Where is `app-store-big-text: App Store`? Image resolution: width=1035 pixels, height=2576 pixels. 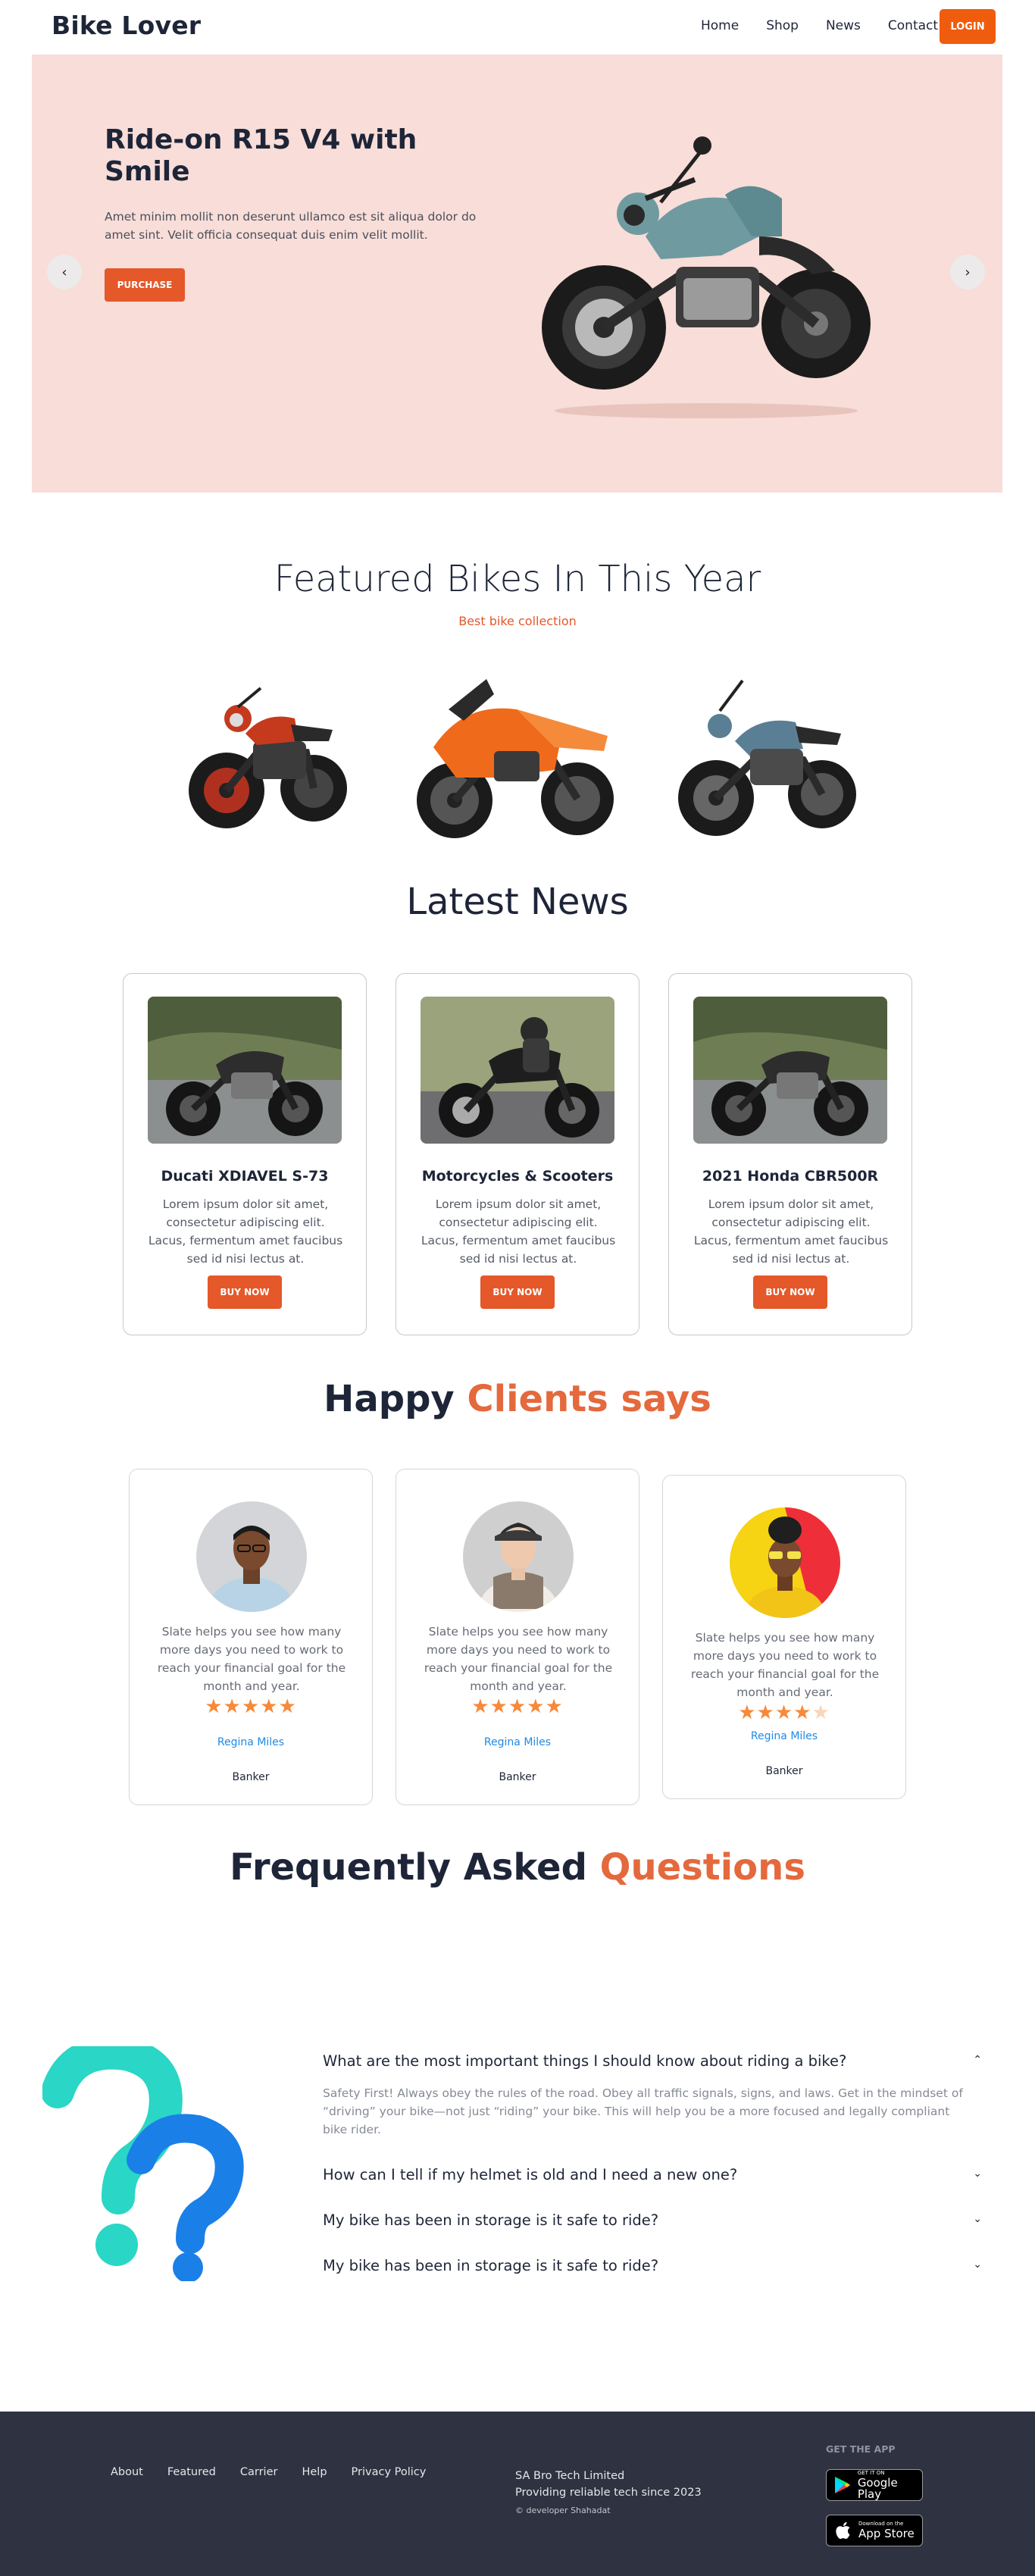 app-store-big-text: App Store is located at coordinates (886, 2534).